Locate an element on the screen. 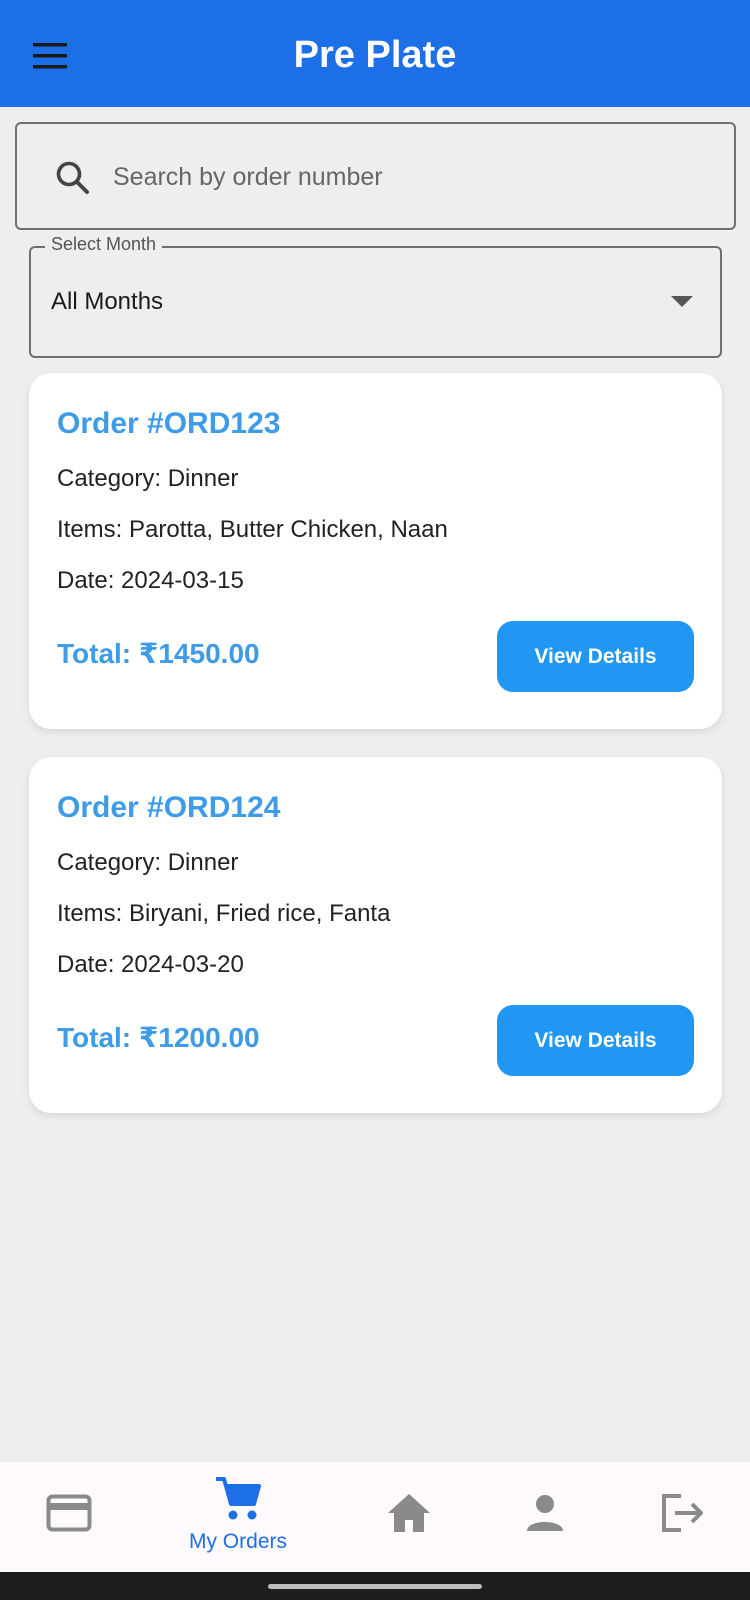 Image resolution: width=750 pixels, height=1600 pixels. nav-item-my-orders: My Orders is located at coordinates (238, 1517).